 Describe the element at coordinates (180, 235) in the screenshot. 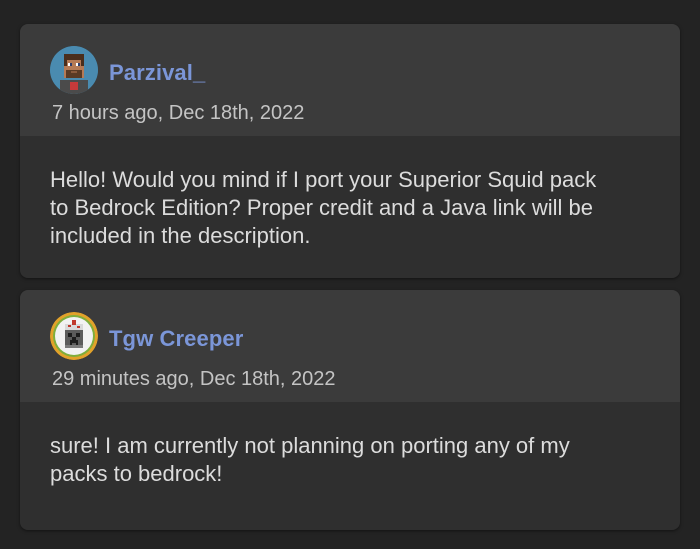

I see `message-line: included in the description.` at that location.